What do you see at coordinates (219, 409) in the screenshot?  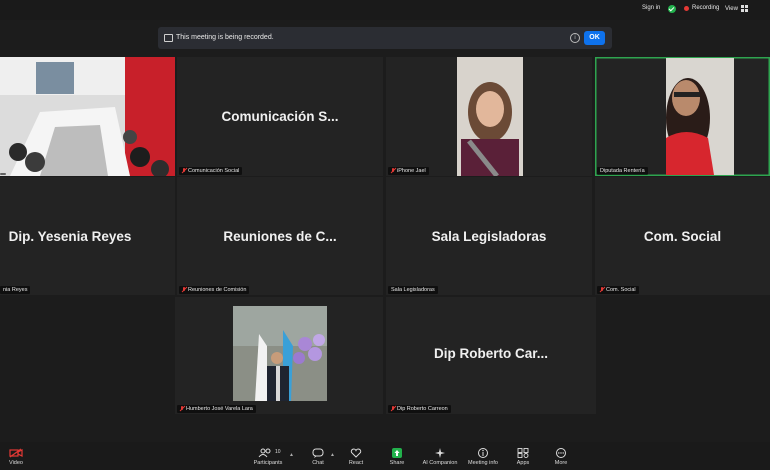 I see `participant-name: Humberto José Varela Lara` at bounding box center [219, 409].